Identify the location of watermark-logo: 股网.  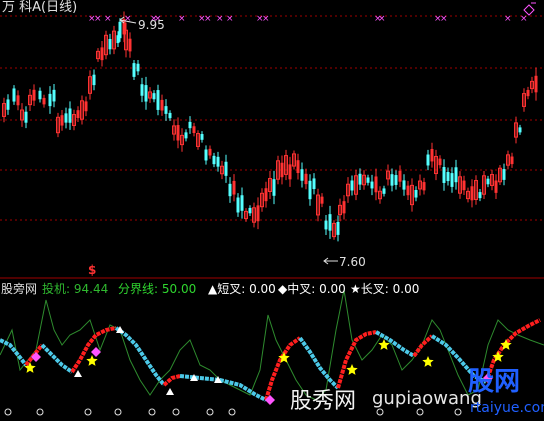
(494, 382).